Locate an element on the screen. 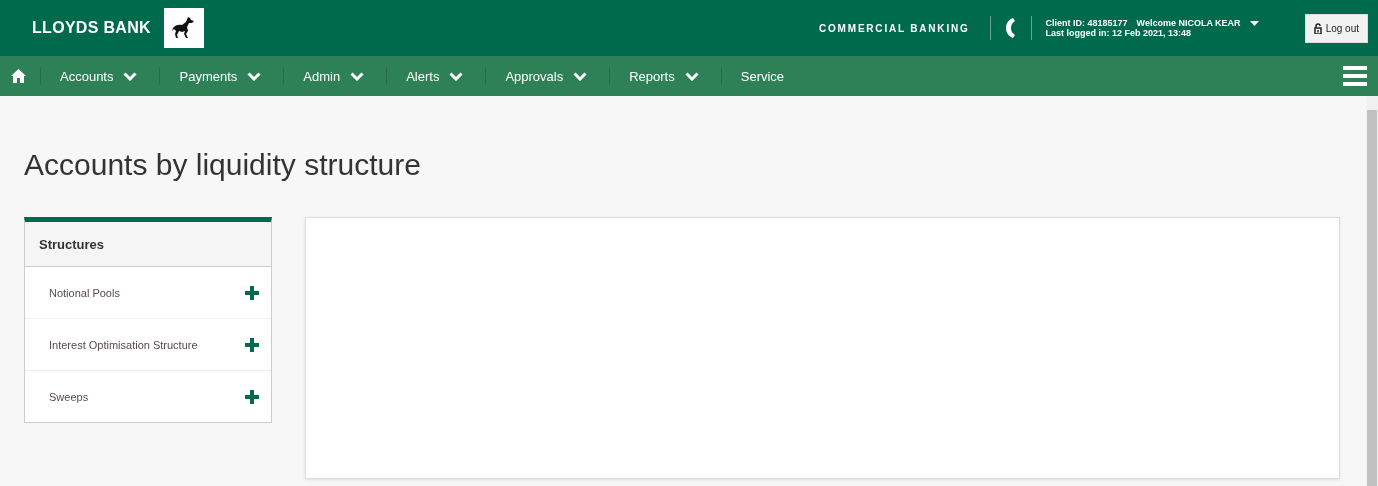 The width and height of the screenshot is (1378, 486). brand-name: LLOYDS BANK is located at coordinates (91, 28).